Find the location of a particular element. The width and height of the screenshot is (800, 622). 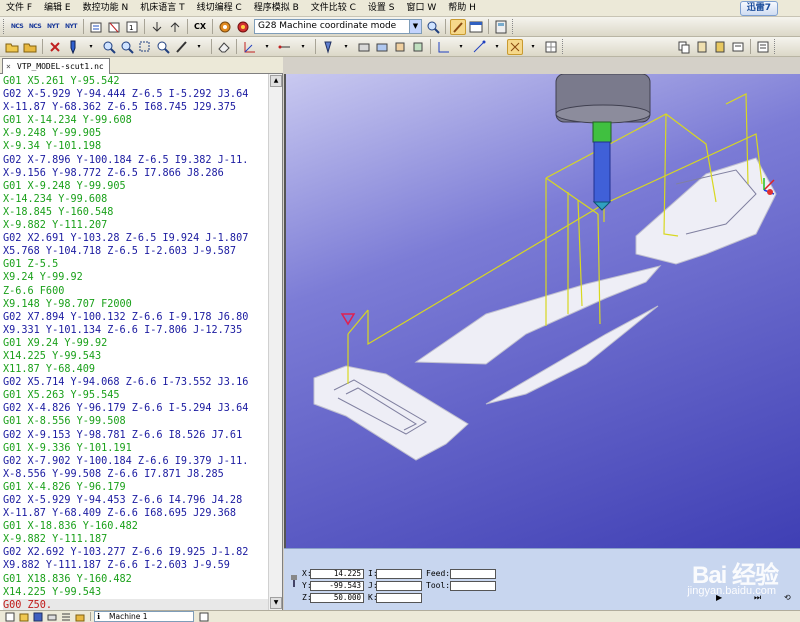

gcode-line: X9.331 Y-101.134 Z-6.6 I-7.806 J-12.735 is located at coordinates (137, 330).